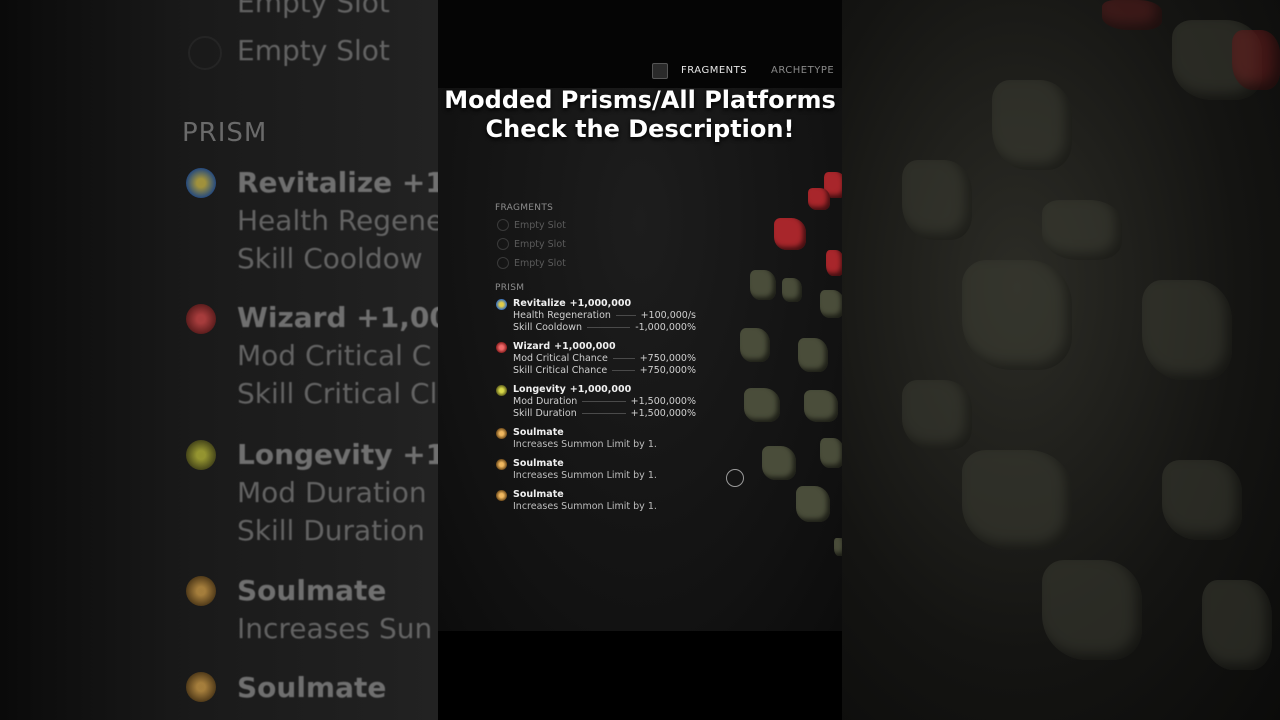 This screenshot has width=1280, height=720. What do you see at coordinates (201, 591) in the screenshot?
I see `bg-soulmate-icon` at bounding box center [201, 591].